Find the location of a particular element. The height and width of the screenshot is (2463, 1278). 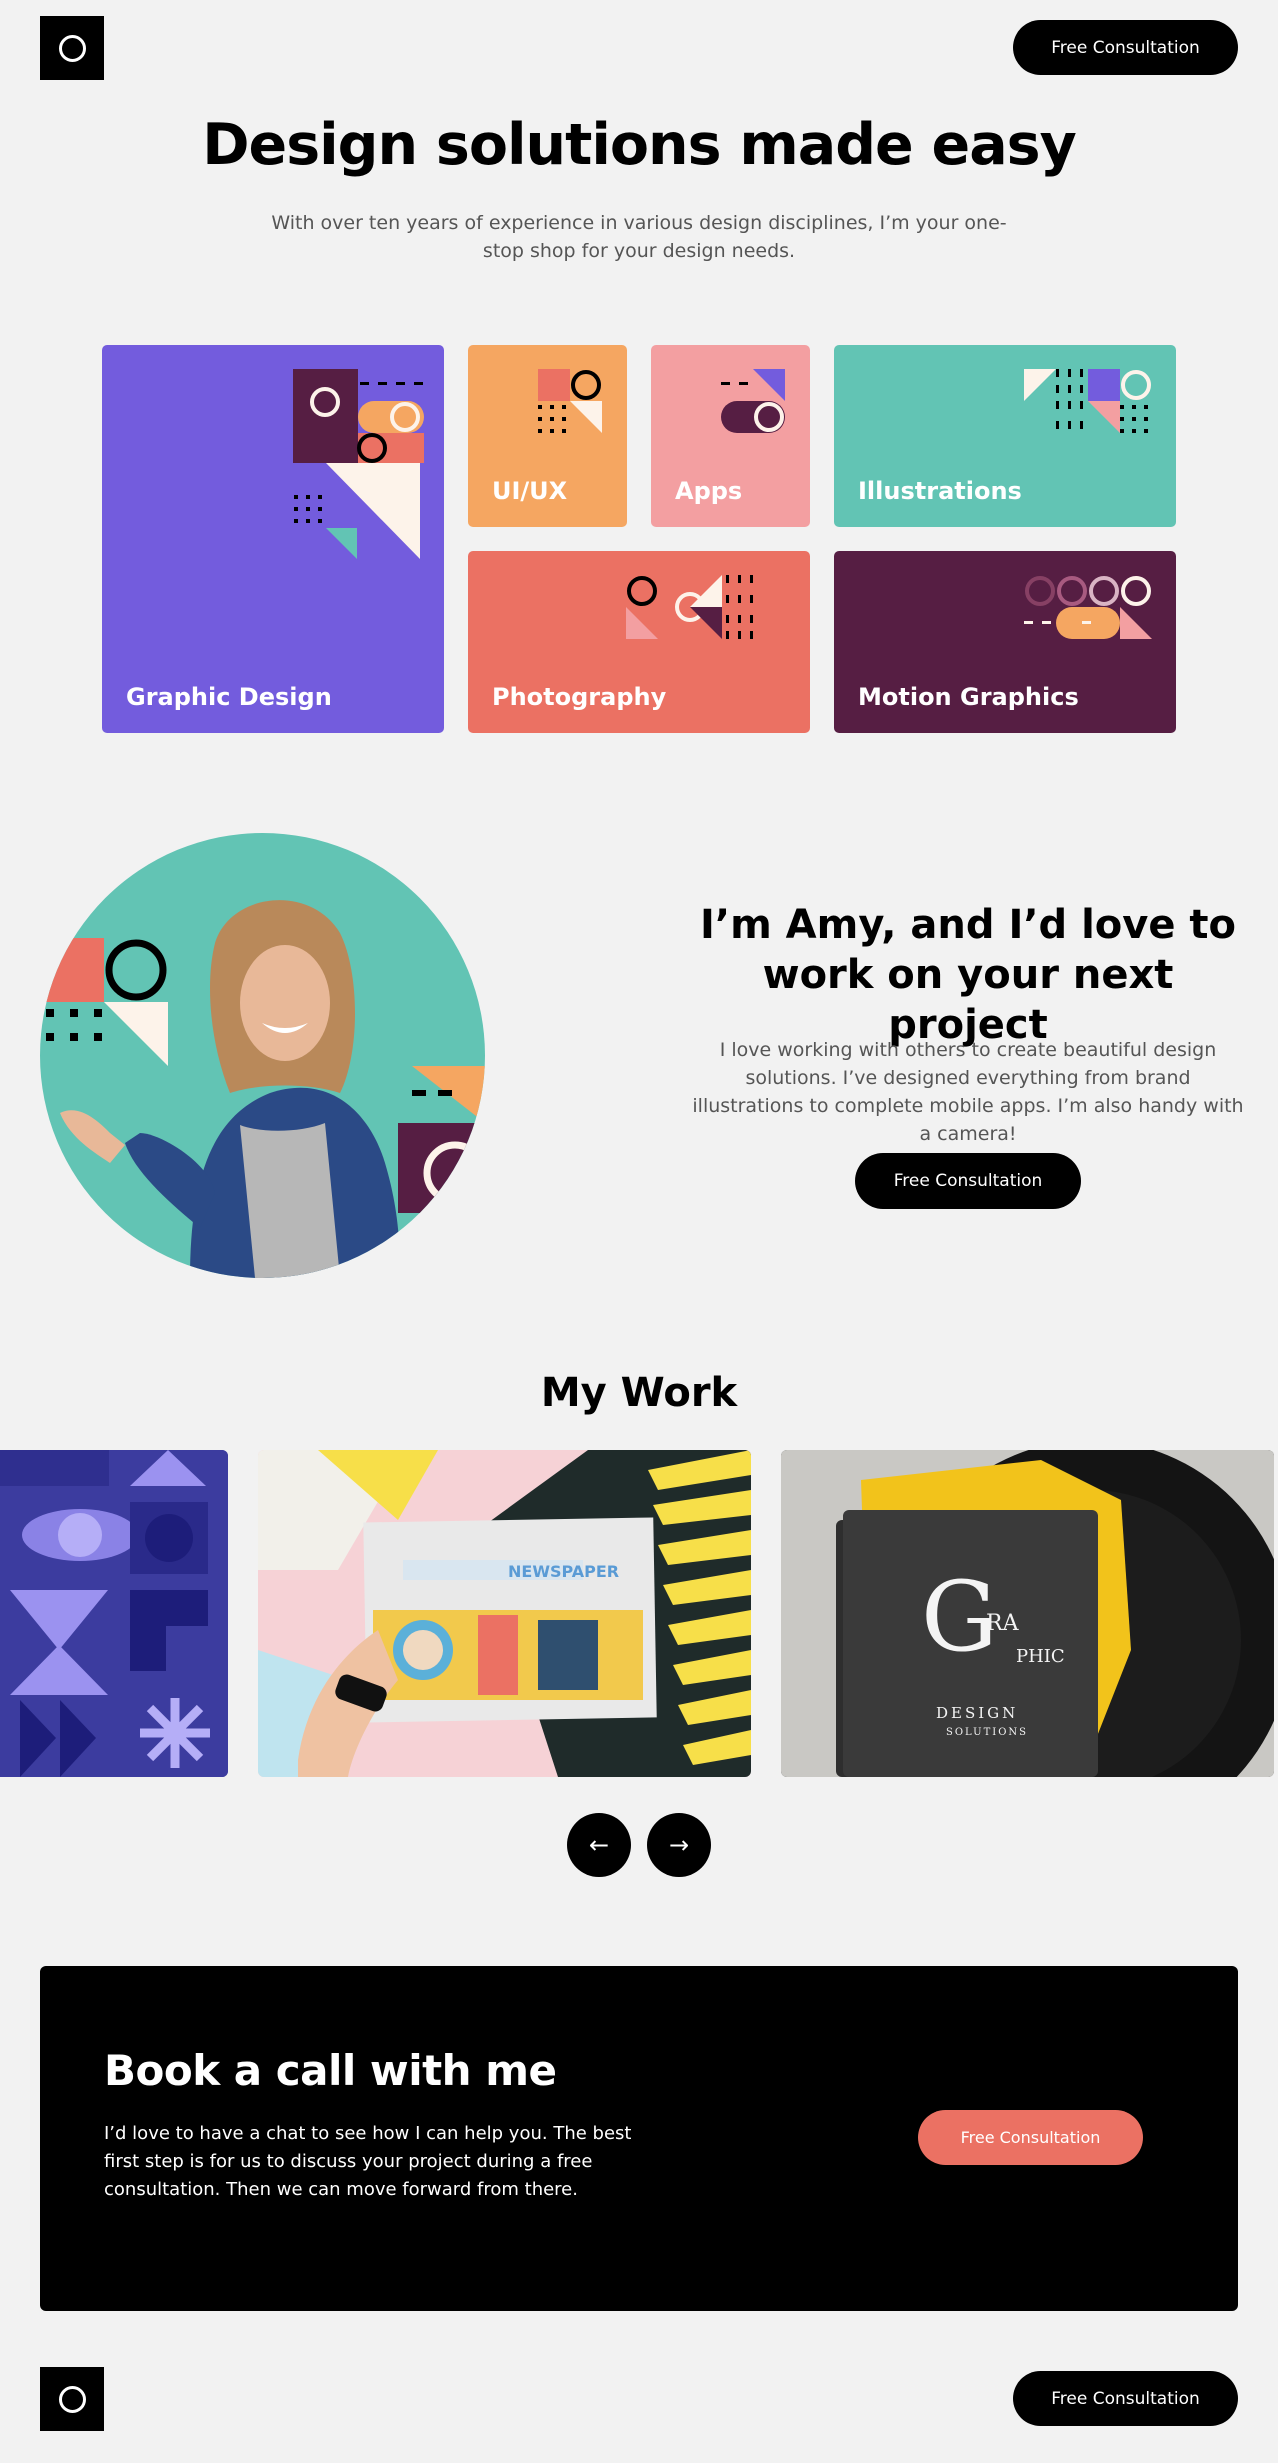

about-consultation-button: Free Consultation is located at coordinates (968, 1181).